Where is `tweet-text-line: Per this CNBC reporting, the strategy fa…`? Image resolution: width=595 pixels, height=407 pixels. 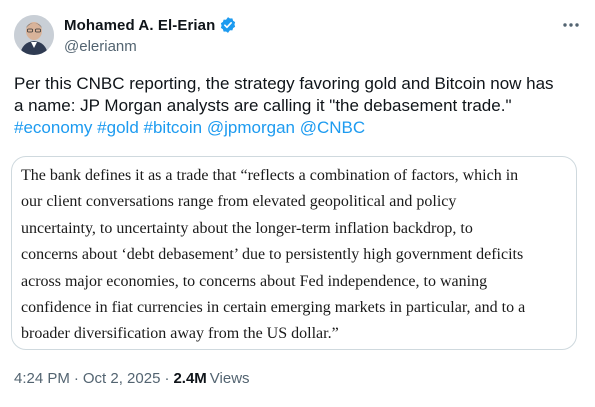
tweet-text-line: Per this CNBC reporting, the strategy fa… is located at coordinates (284, 83).